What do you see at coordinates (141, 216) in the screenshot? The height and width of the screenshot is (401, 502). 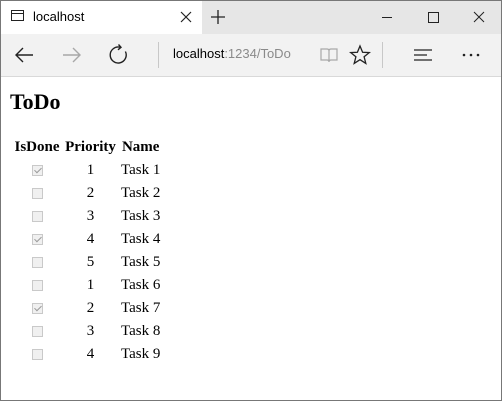 I see `name-cell: Task 3` at bounding box center [141, 216].